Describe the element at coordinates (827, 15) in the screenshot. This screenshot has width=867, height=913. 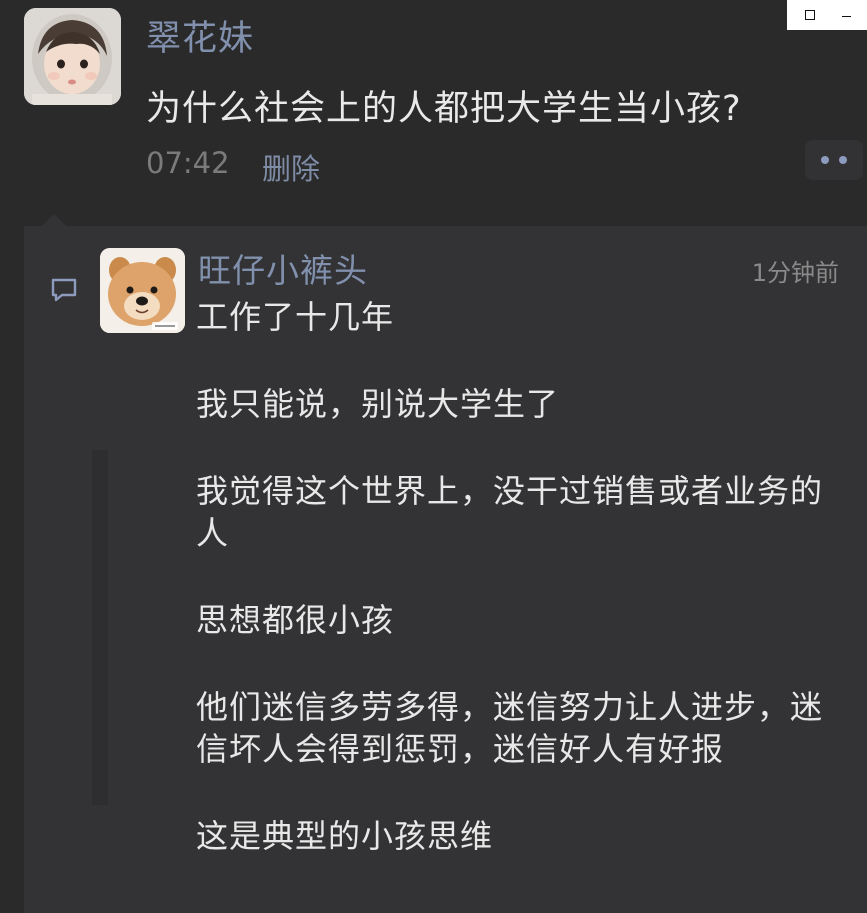
I see `window-controls` at that location.